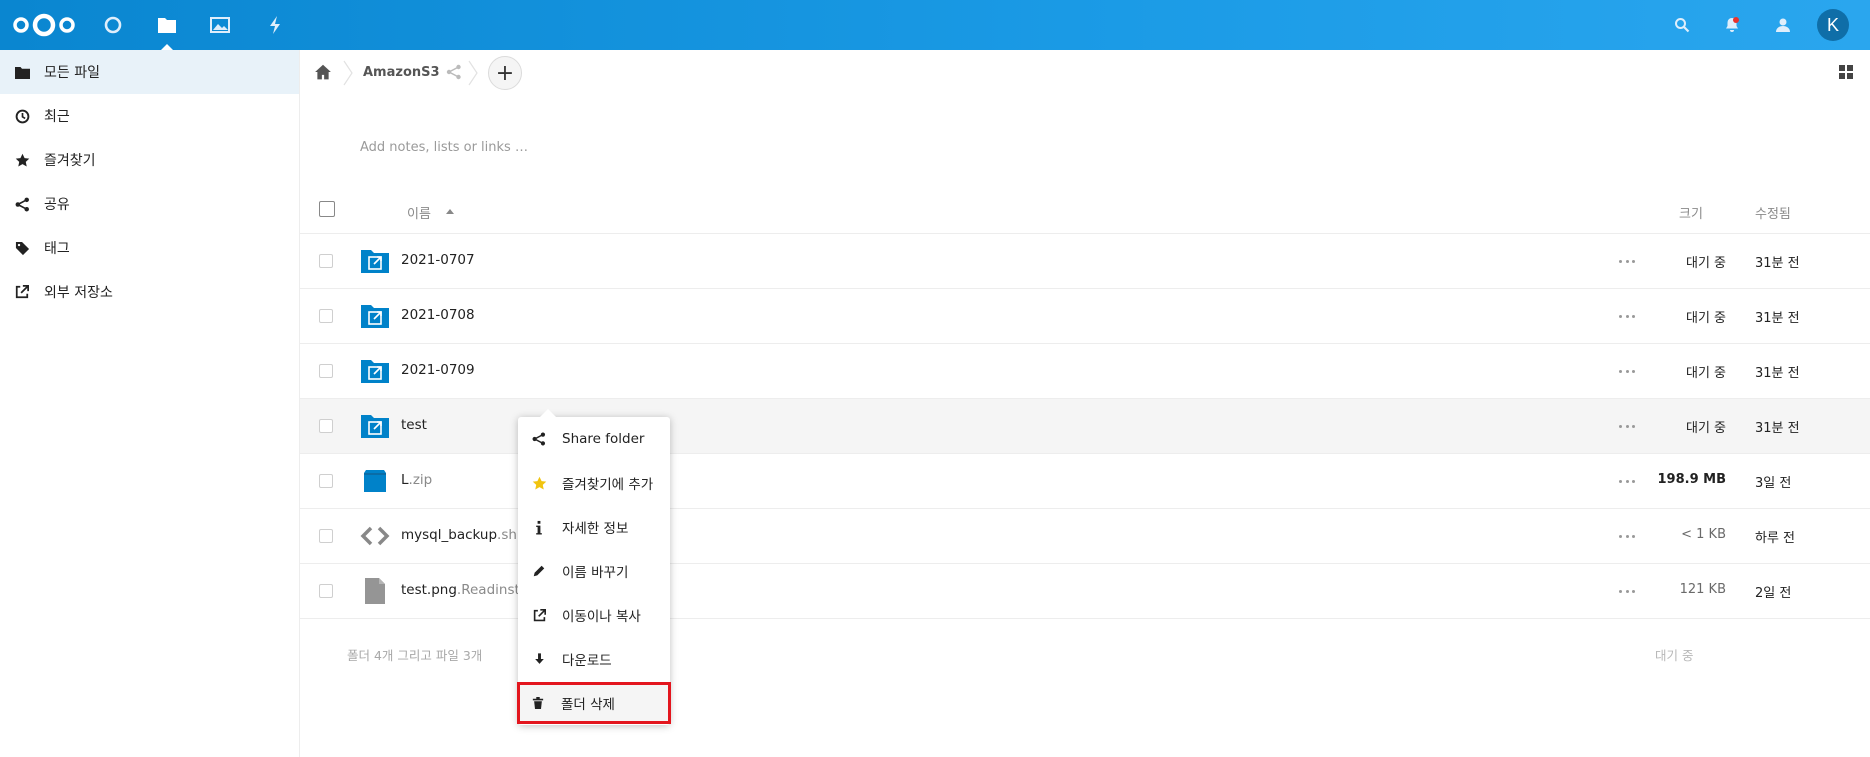 The width and height of the screenshot is (1870, 757). Describe the element at coordinates (1682, 25) in the screenshot. I see `search-icon` at that location.